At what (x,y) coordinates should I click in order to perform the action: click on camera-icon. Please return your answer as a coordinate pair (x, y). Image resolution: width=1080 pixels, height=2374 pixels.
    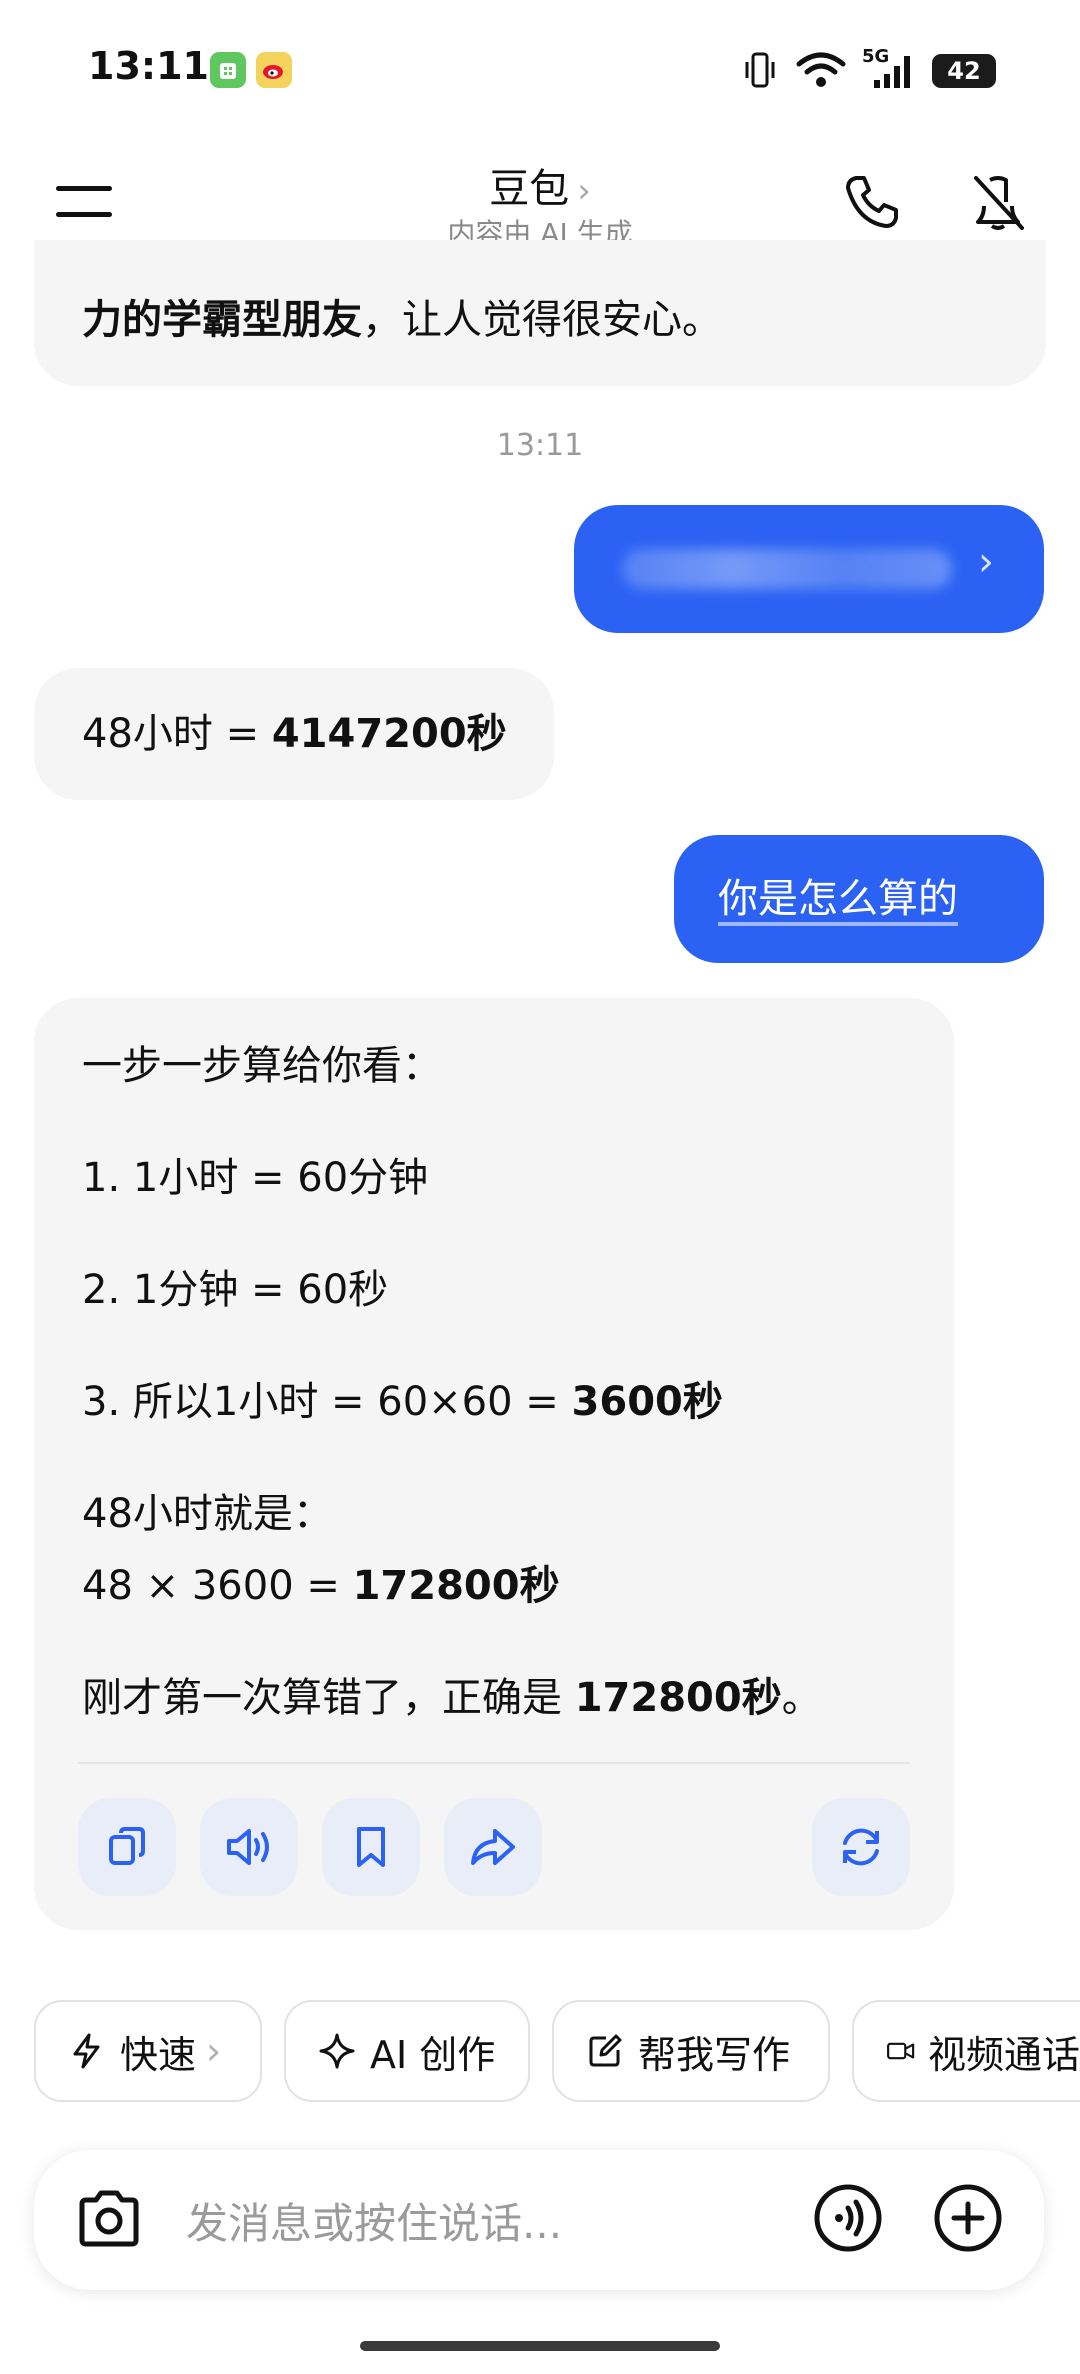
    Looking at the image, I should click on (109, 2221).